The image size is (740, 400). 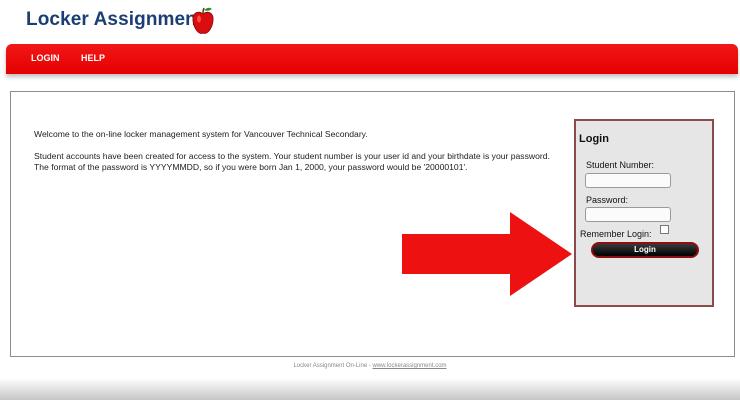 I want to click on remember-login-checkbox, so click(x=664, y=229).